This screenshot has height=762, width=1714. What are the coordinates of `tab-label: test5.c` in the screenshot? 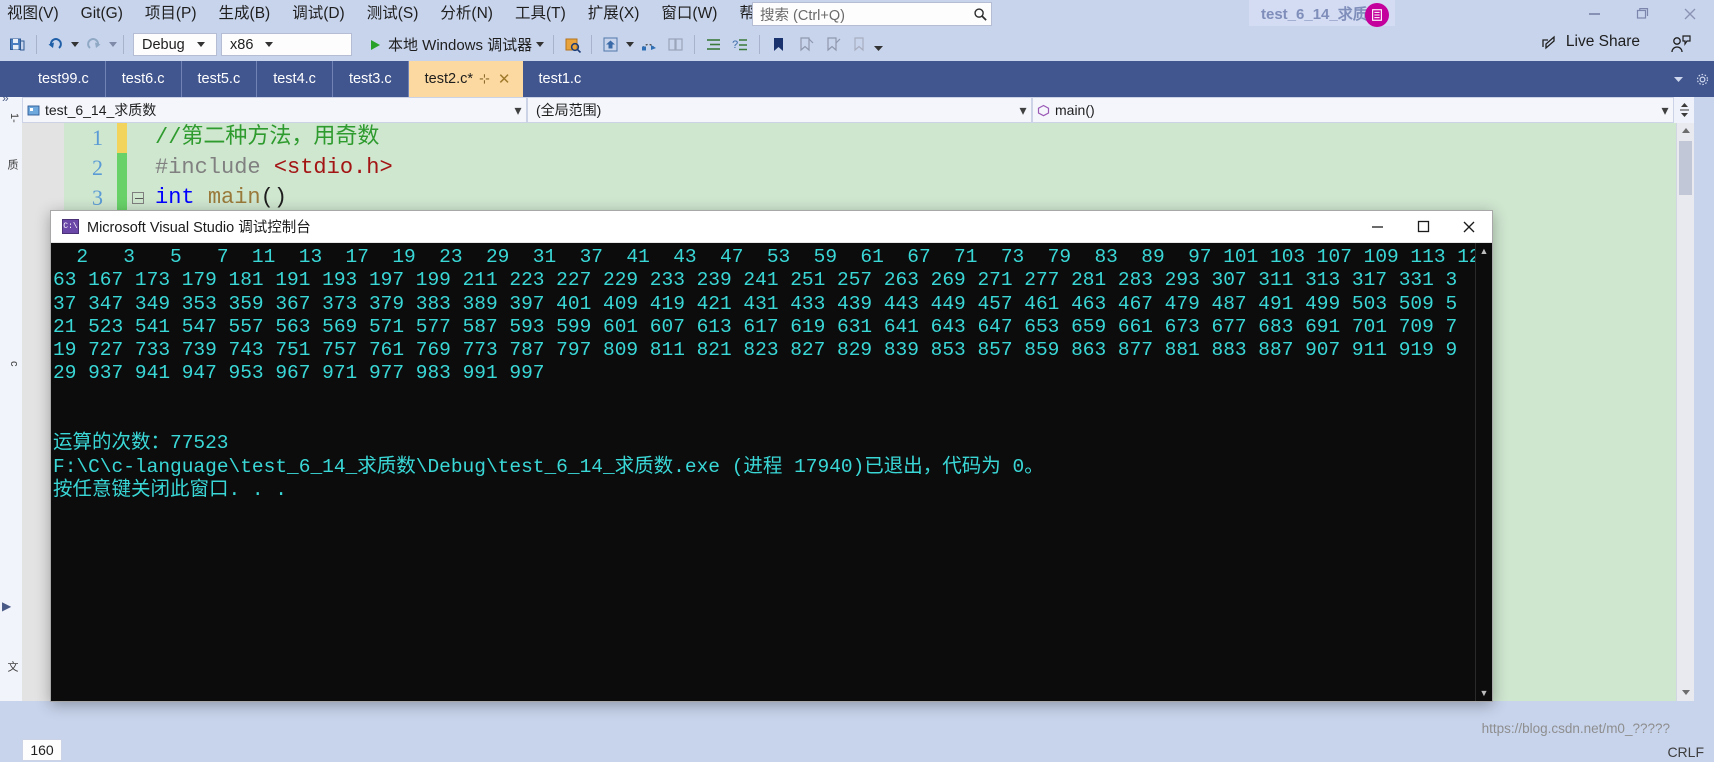 It's located at (219, 79).